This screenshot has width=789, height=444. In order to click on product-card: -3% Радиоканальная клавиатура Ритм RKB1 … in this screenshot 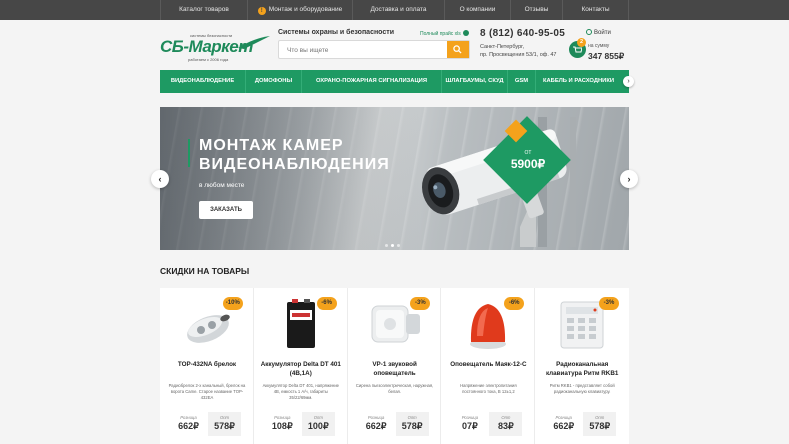, I will do `click(582, 366)`.